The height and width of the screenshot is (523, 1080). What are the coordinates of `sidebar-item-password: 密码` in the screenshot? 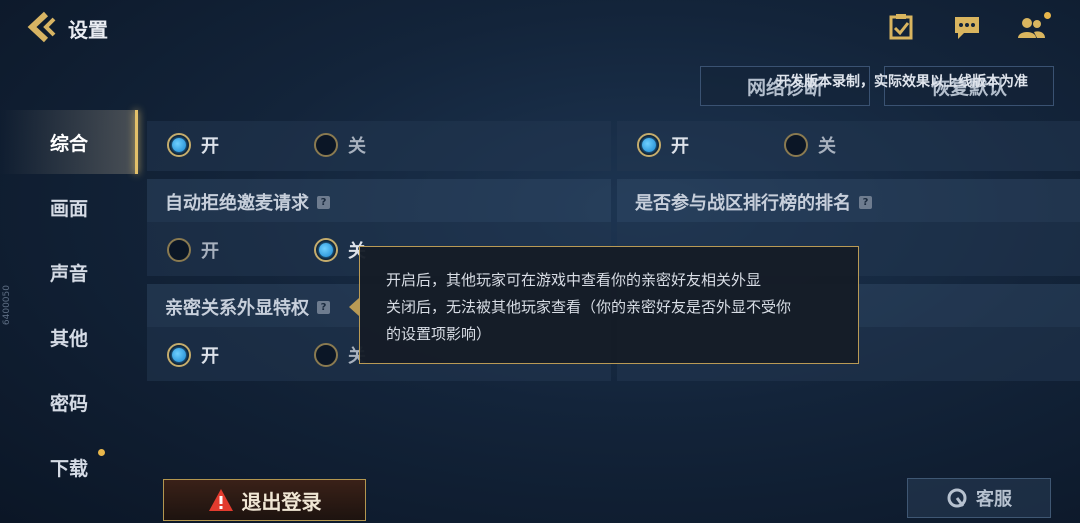 It's located at (69, 402).